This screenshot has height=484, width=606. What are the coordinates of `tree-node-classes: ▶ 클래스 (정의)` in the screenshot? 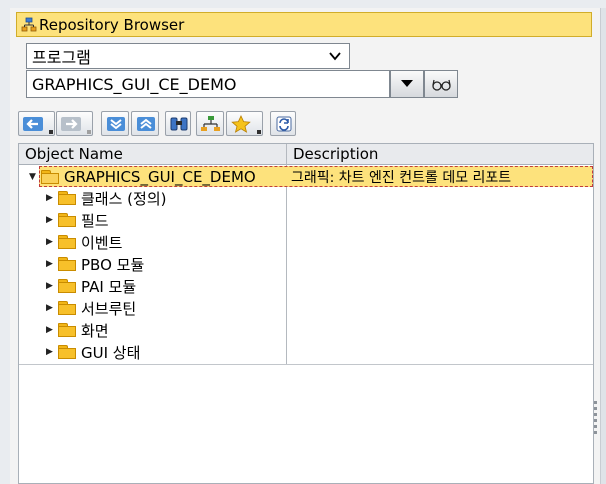 It's located at (106, 198).